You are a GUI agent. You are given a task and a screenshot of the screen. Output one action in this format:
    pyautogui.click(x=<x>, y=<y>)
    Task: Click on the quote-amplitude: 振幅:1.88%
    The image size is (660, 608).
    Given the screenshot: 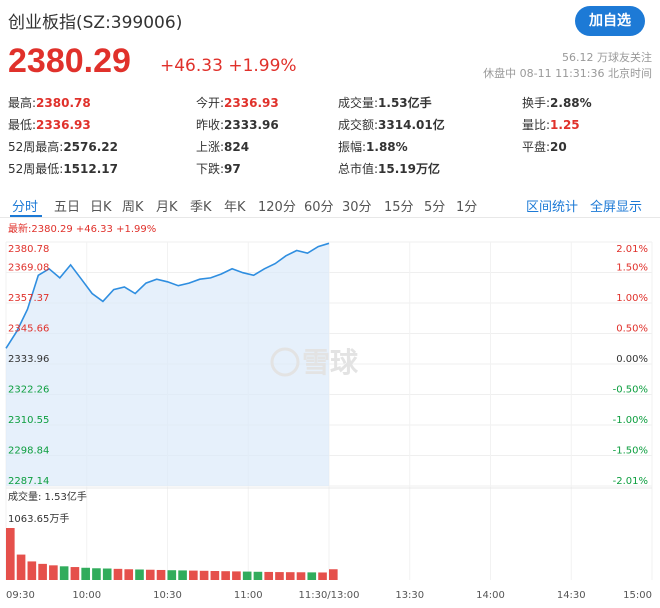 What is the action you would take?
    pyautogui.click(x=373, y=147)
    